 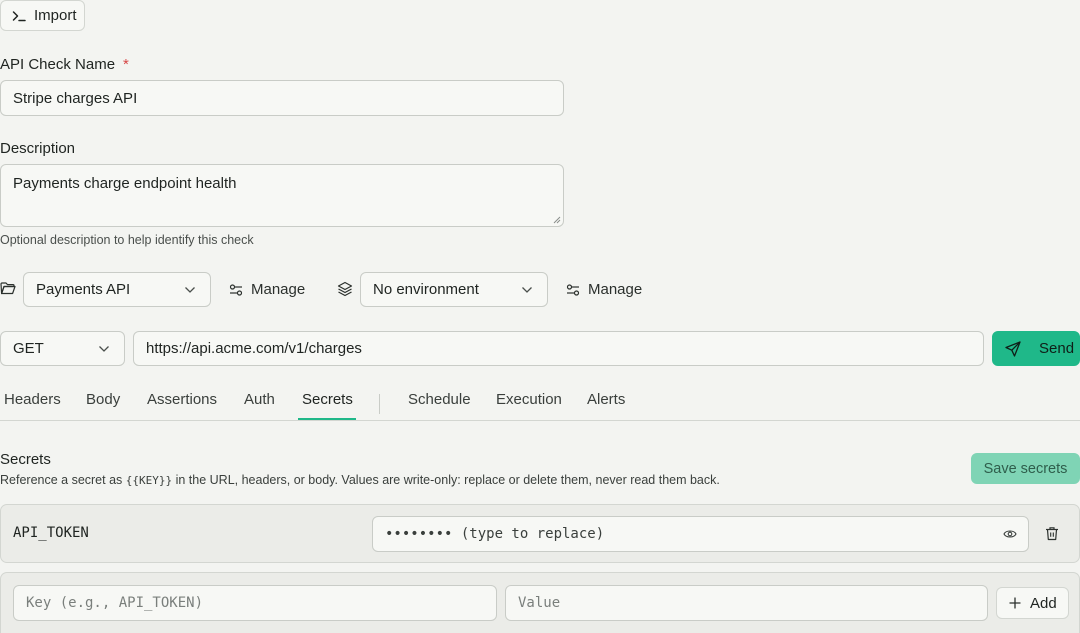 I want to click on url-input: https://api.acme.com/v1/charges, so click(x=558, y=348).